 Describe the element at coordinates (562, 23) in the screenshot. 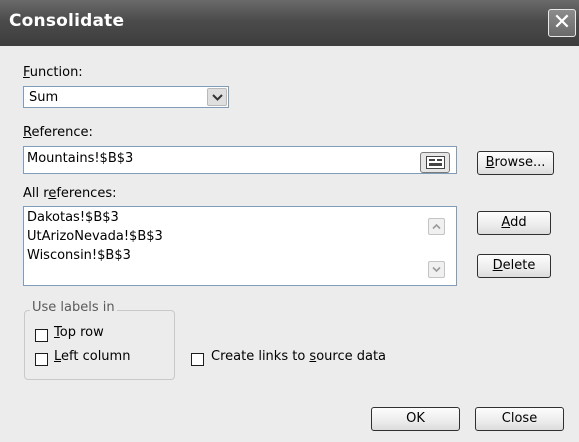

I see `close-icon: ✕` at that location.